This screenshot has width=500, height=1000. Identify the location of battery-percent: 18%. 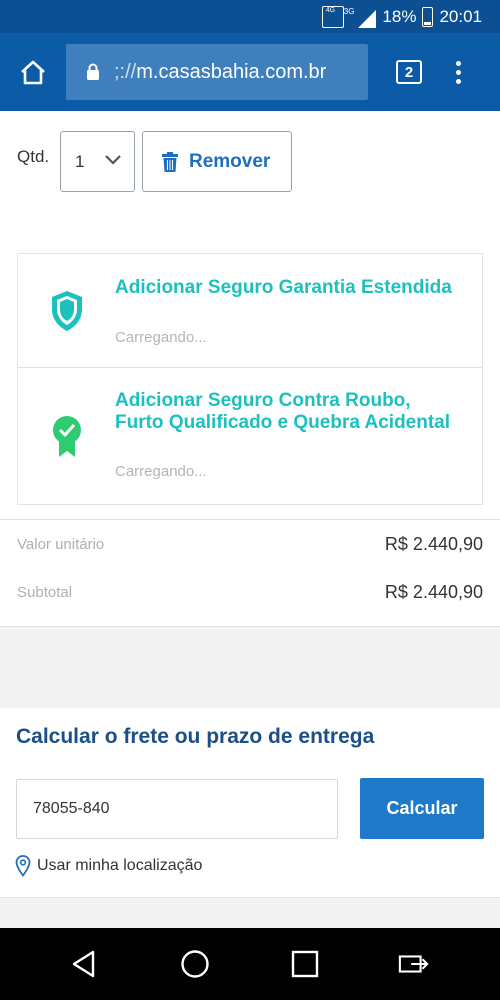
(399, 16).